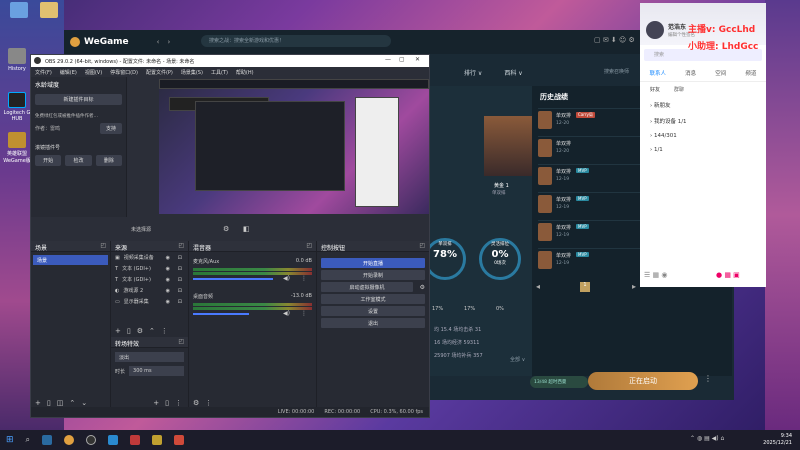 This screenshot has height=450, width=800. I want to click on subtab-groups: 群聊, so click(679, 89).